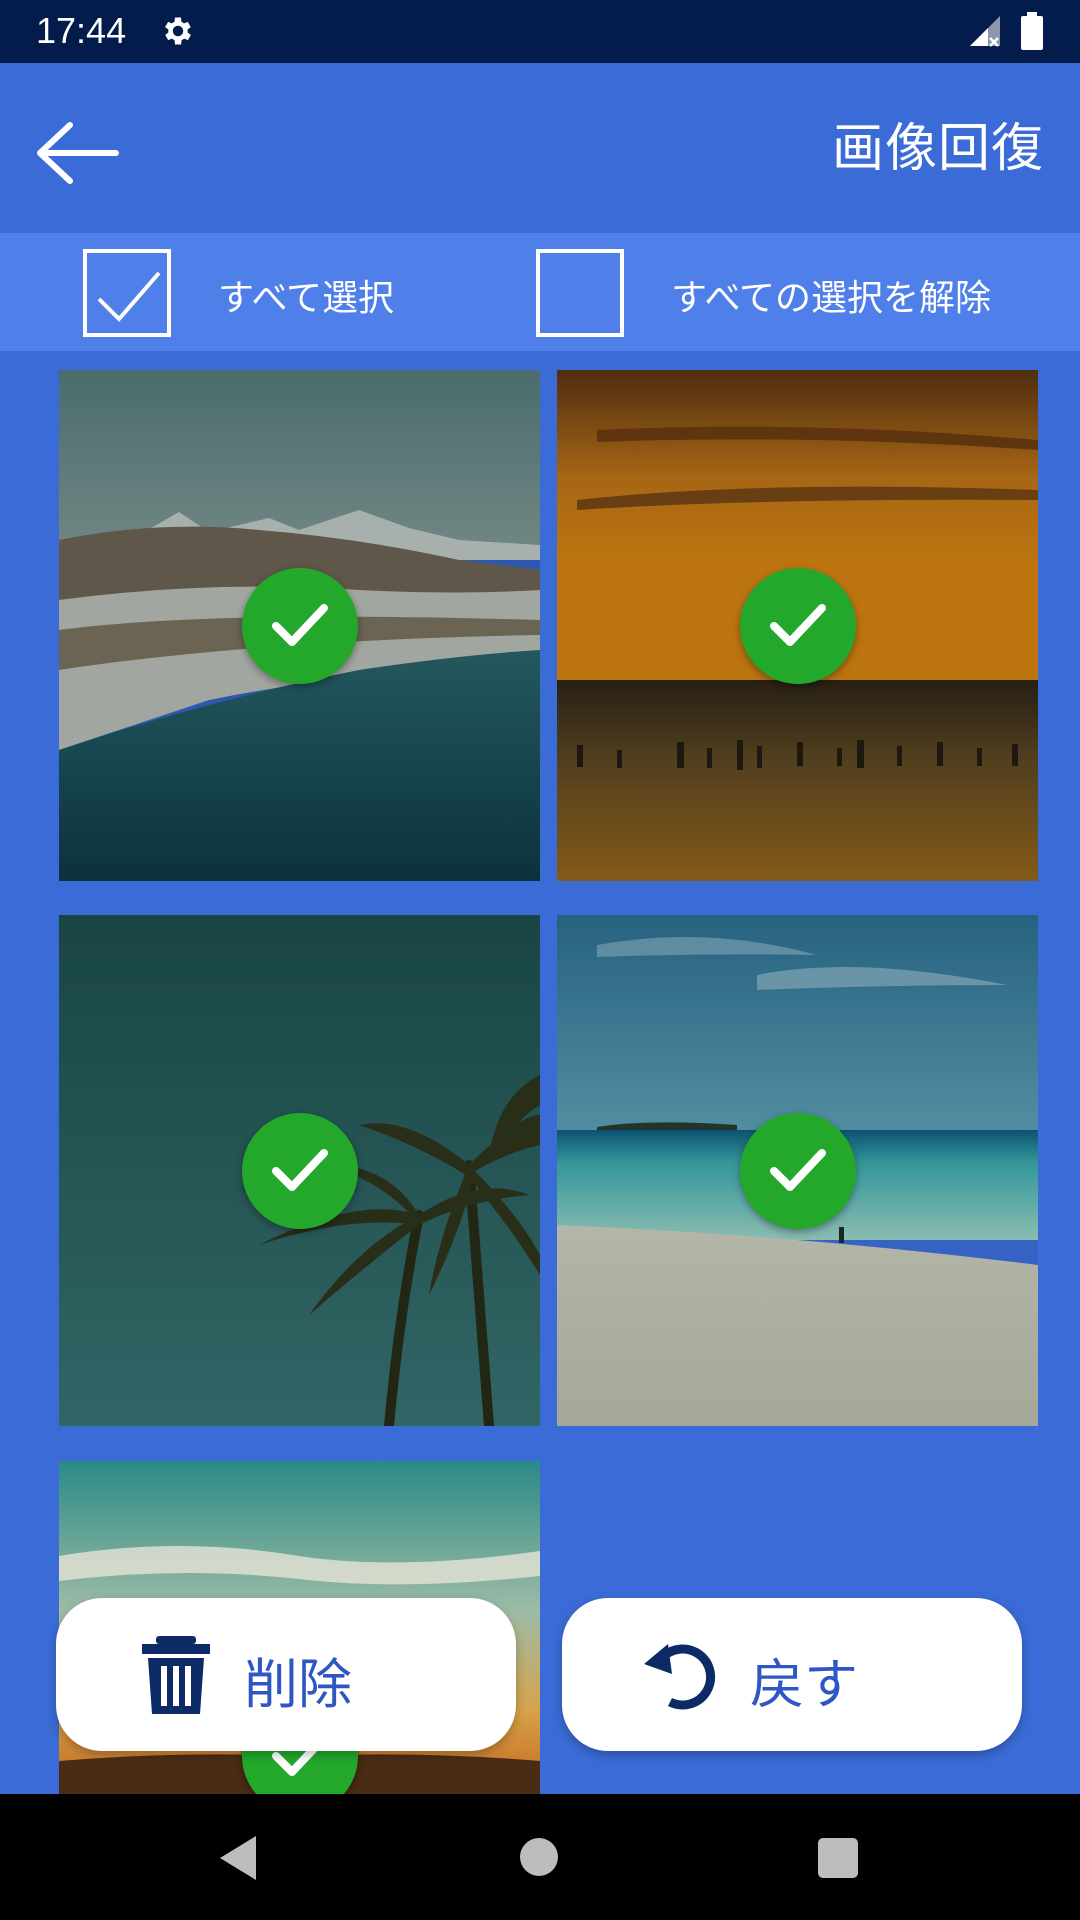  I want to click on nav-home-icon, so click(539, 1857).